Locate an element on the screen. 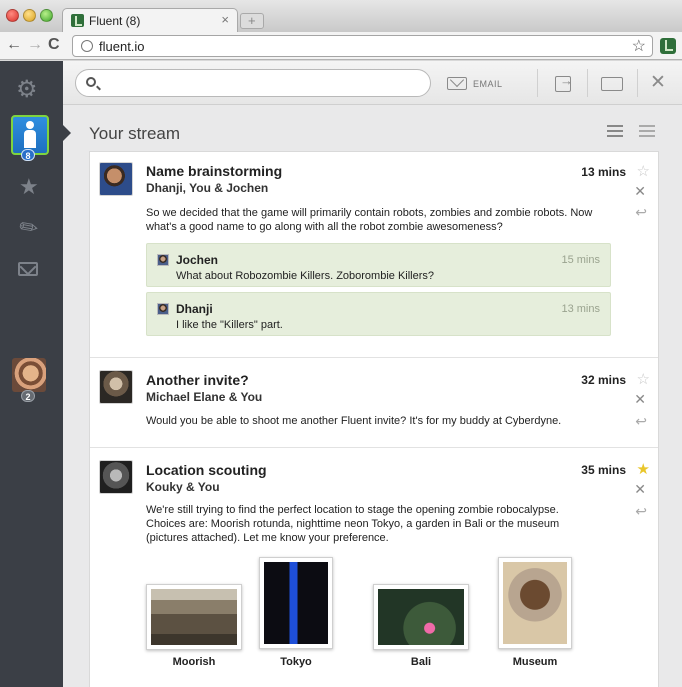 The height and width of the screenshot is (687, 682). page-title: Your stream is located at coordinates (135, 133).